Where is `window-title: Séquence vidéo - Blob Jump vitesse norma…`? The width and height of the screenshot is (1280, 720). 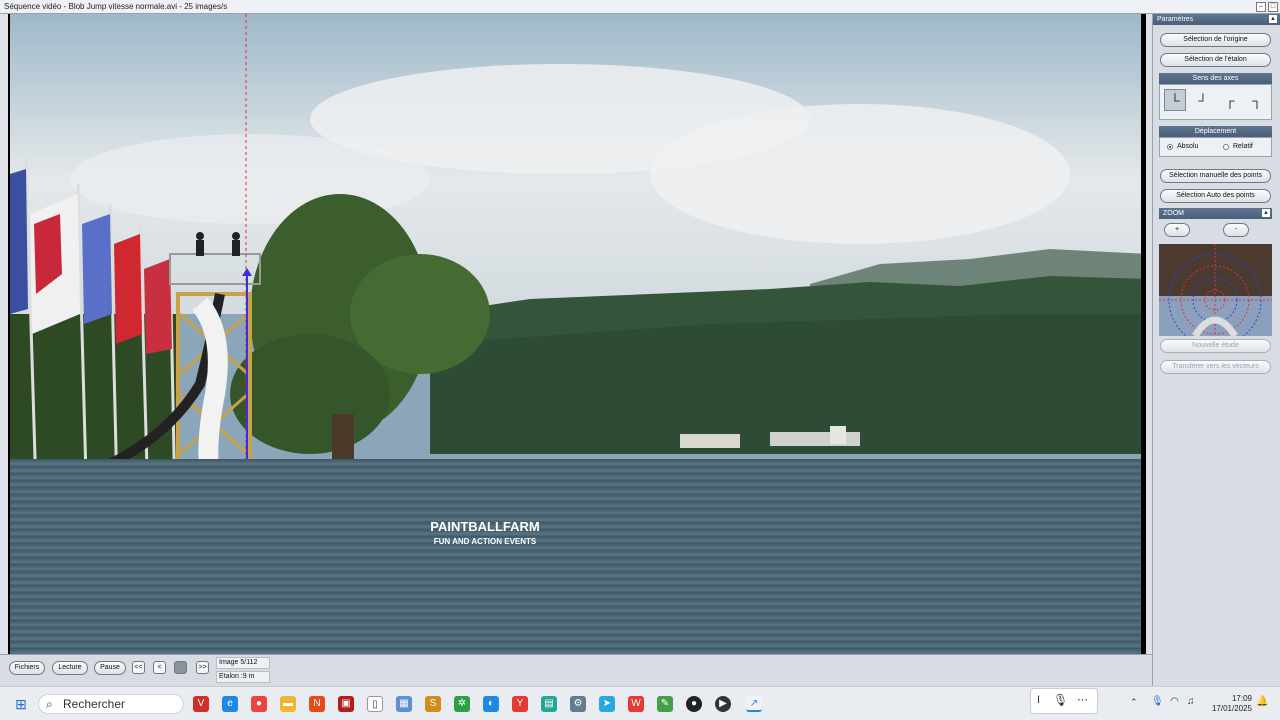
window-title: Séquence vidéo - Blob Jump vitesse norma… is located at coordinates (116, 6).